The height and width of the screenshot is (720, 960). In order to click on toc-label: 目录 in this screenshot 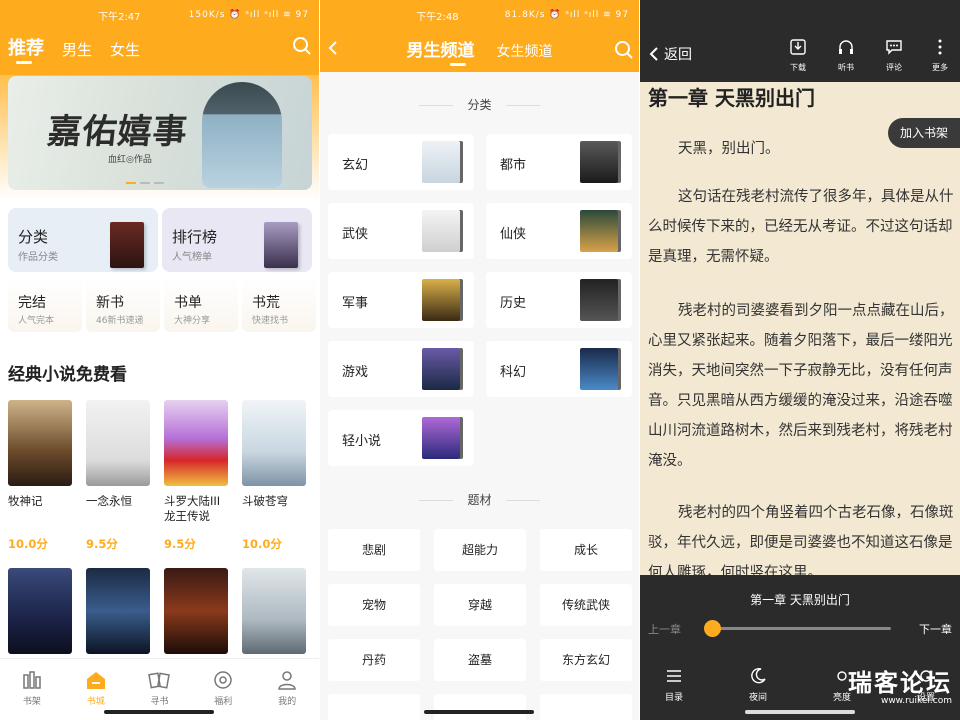, I will do `click(673, 698)`.